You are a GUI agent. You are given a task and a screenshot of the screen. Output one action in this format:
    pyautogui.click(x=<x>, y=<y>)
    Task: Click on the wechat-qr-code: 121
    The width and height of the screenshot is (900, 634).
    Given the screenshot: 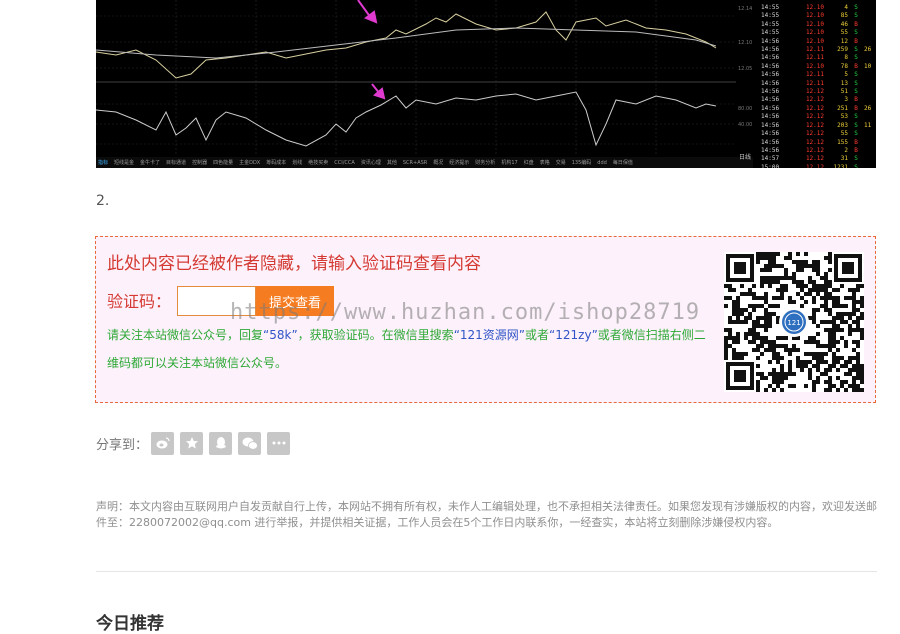 What is the action you would take?
    pyautogui.click(x=794, y=322)
    